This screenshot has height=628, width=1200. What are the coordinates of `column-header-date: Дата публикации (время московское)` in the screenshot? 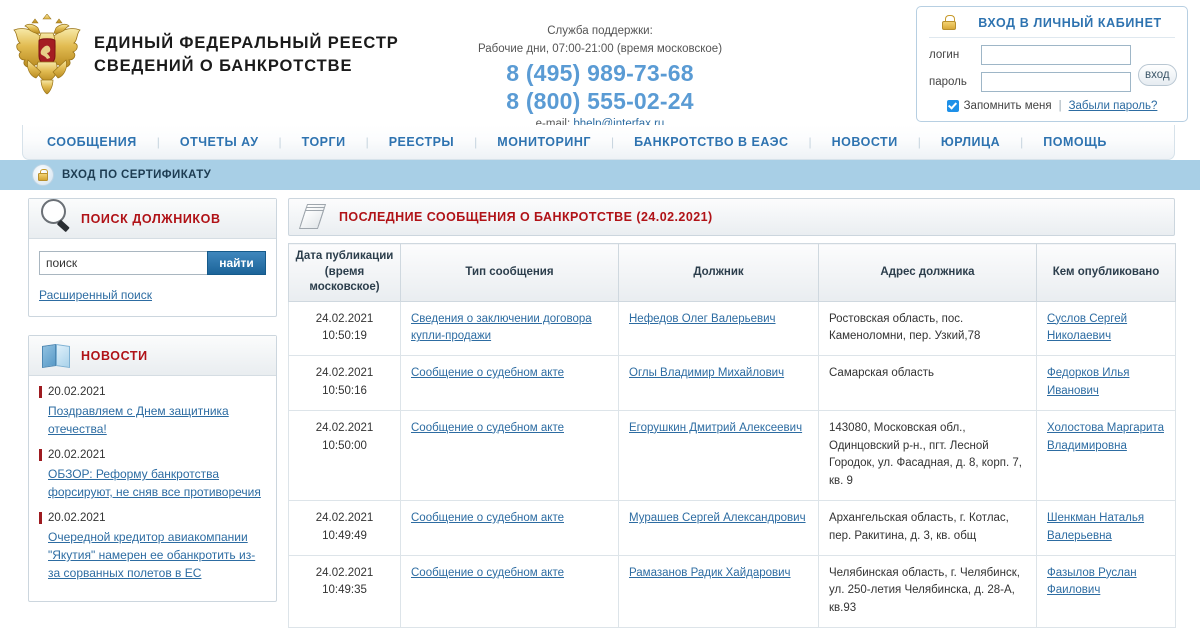 It's located at (344, 272).